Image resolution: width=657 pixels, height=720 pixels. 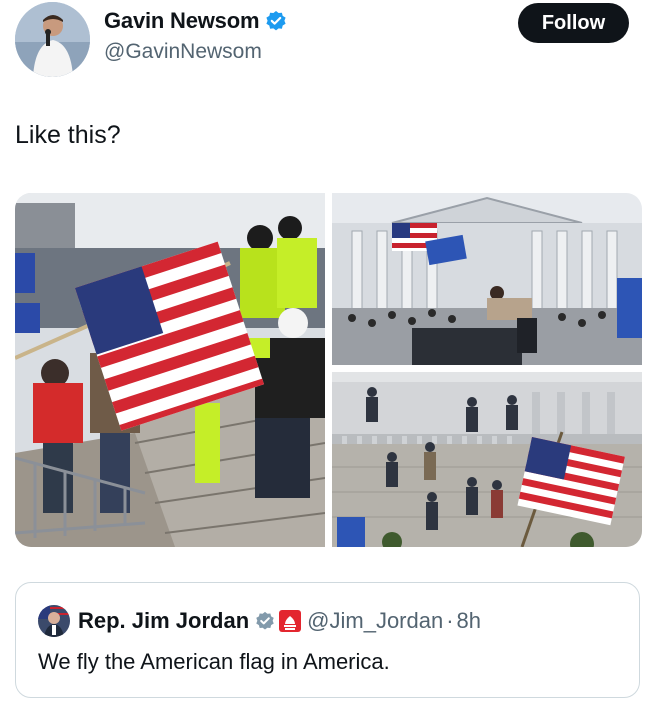 I want to click on quote-timestamp: 8h, so click(x=469, y=621).